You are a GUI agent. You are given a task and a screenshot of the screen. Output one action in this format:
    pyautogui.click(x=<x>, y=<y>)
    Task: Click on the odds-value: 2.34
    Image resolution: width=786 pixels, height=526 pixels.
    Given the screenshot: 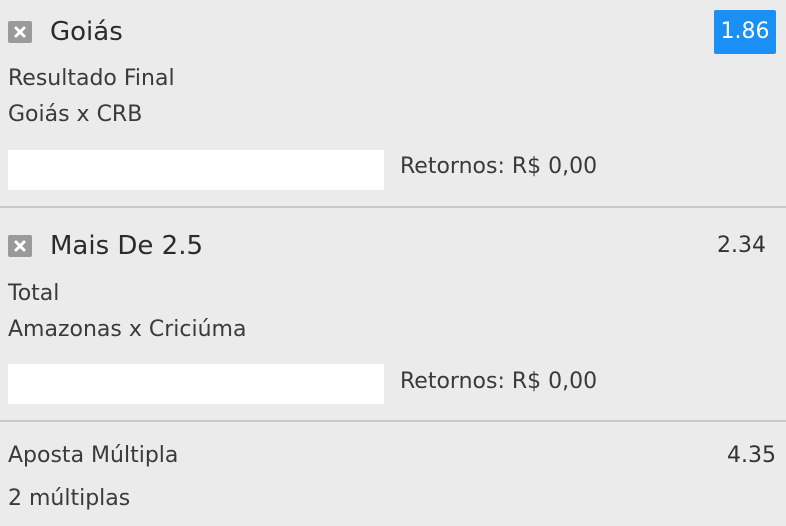 What is the action you would take?
    pyautogui.click(x=741, y=246)
    